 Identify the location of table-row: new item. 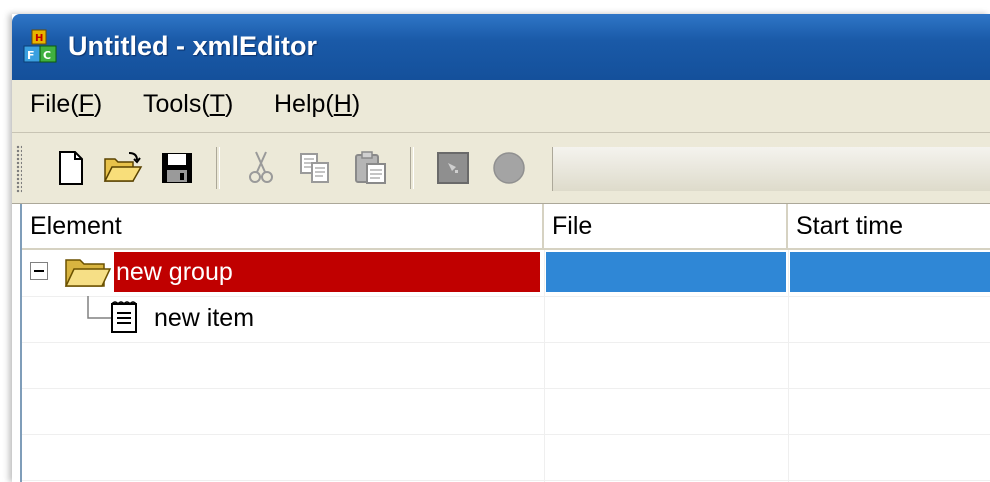
(506, 319).